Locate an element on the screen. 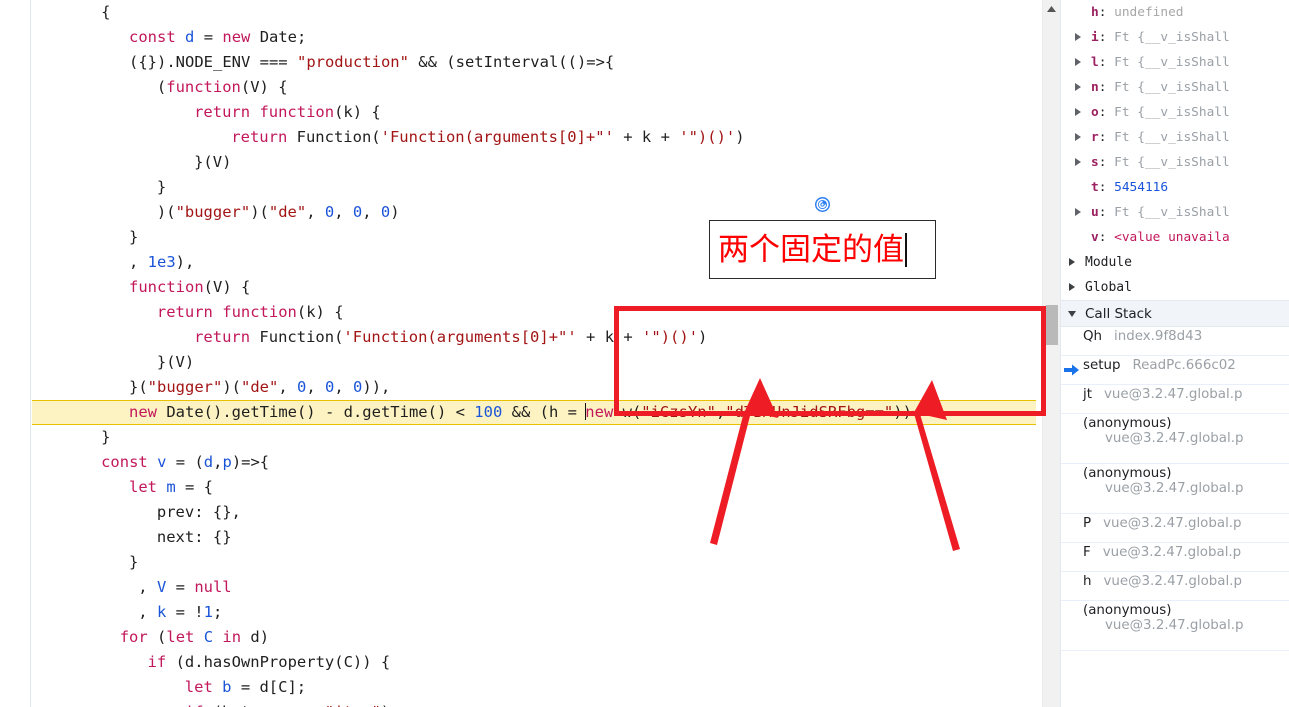 Image resolution: width=1289 pixels, height=707 pixels. scope-variable-row: s: Ft {__v_isShall is located at coordinates (1175, 162).